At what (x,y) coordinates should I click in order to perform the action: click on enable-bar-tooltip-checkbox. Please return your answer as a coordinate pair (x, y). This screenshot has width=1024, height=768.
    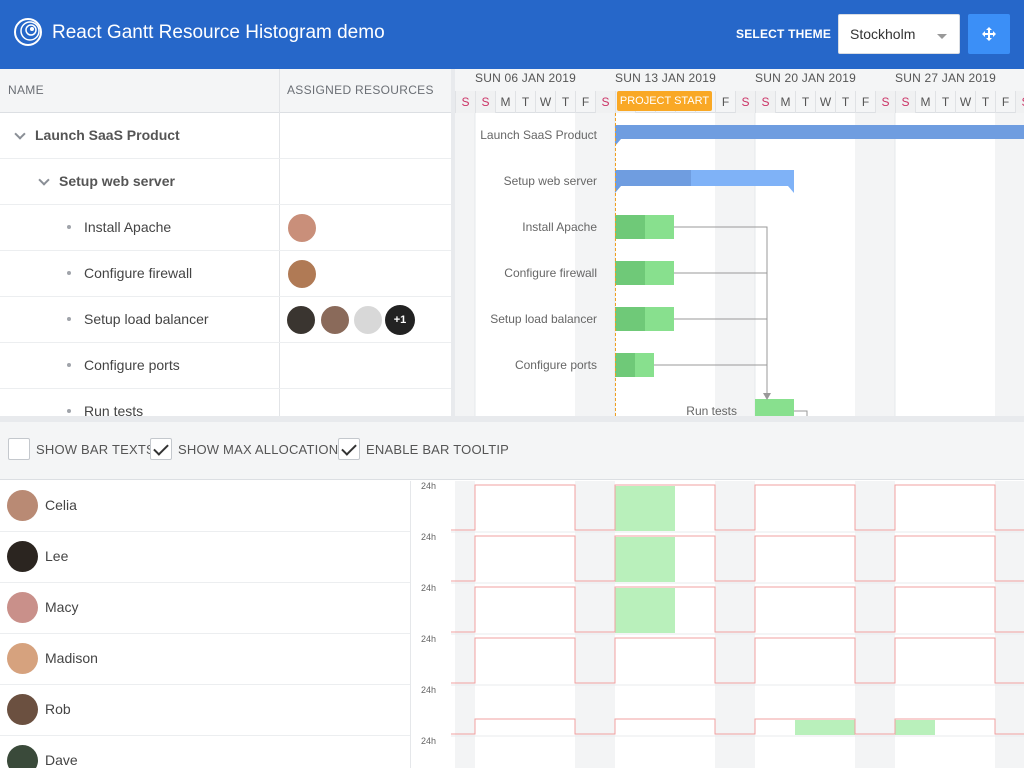
    Looking at the image, I should click on (349, 449).